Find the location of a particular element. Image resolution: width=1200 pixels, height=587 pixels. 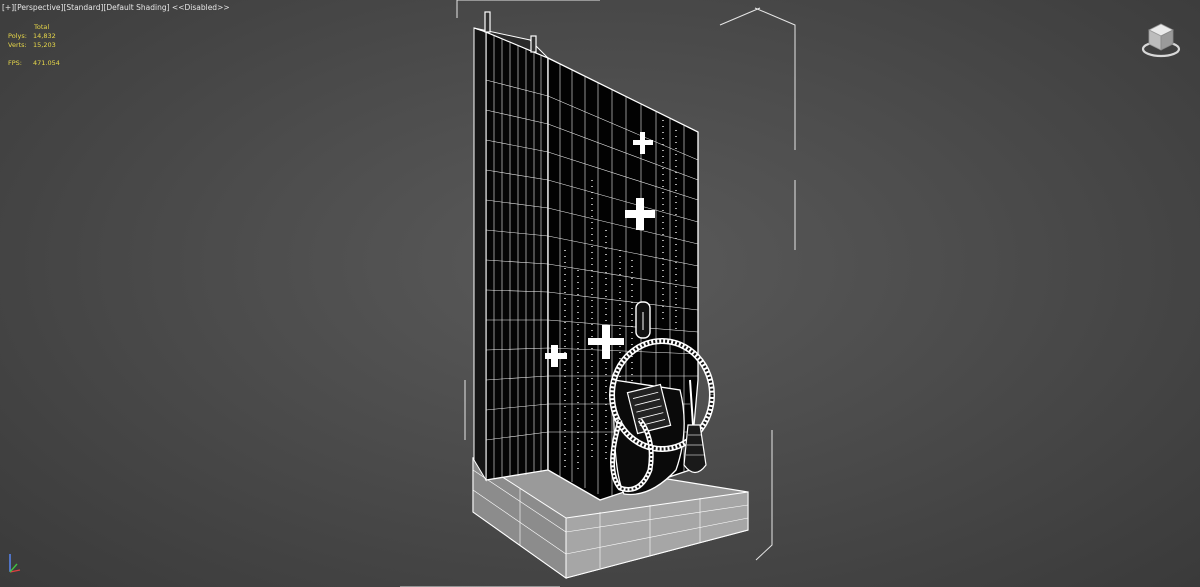

stats-total-label: Total is located at coordinates (42, 27).